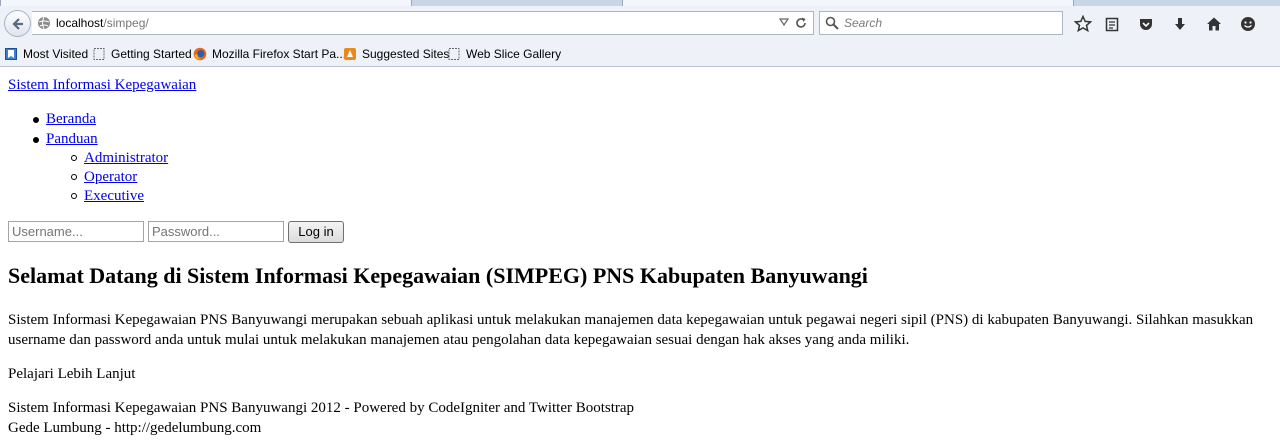 The width and height of the screenshot is (1280, 443). I want to click on bookmark-most-visited: Most Visited, so click(46, 54).